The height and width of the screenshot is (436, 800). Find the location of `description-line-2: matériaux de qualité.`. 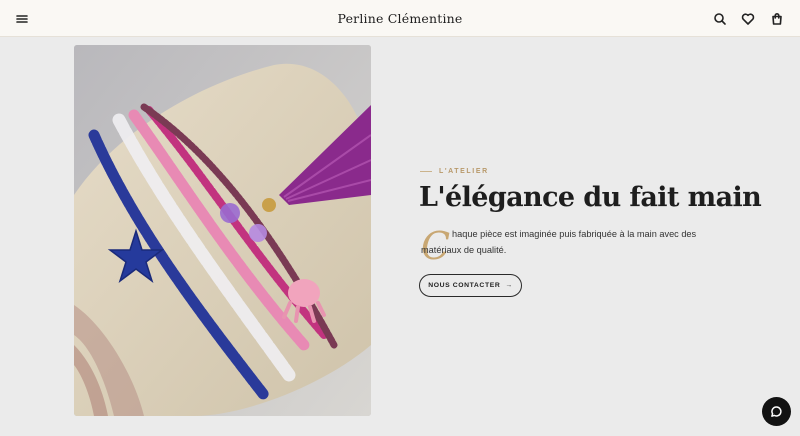

description-line-2: matériaux de qualité. is located at coordinates (464, 249).